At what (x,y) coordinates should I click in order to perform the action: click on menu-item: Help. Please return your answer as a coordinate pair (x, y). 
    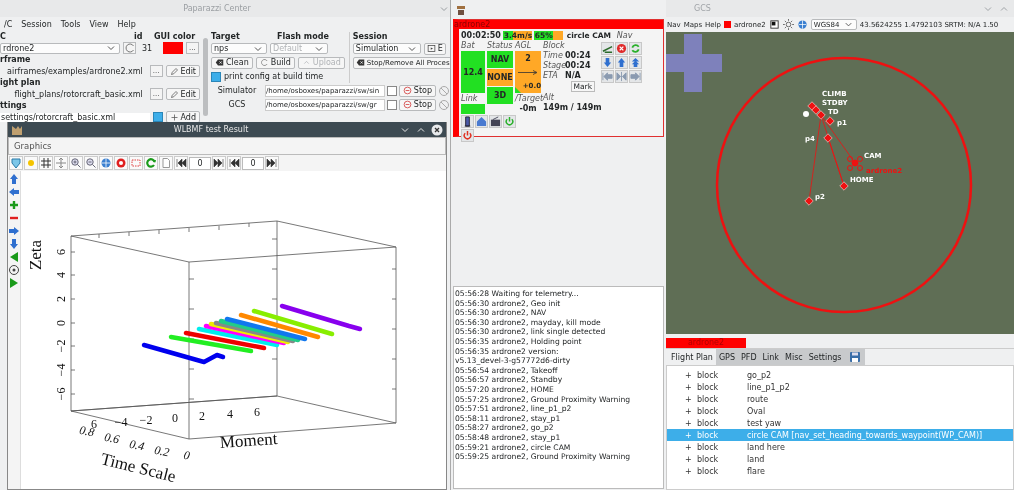
    Looking at the image, I should click on (126, 24).